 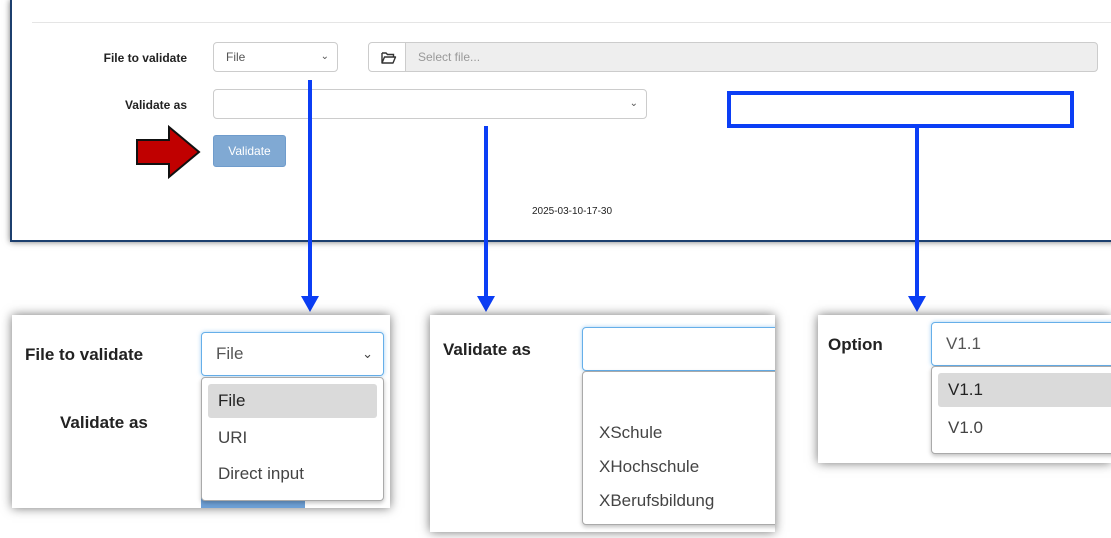 I want to click on validate-as-label: Validate as, so click(x=155, y=105).